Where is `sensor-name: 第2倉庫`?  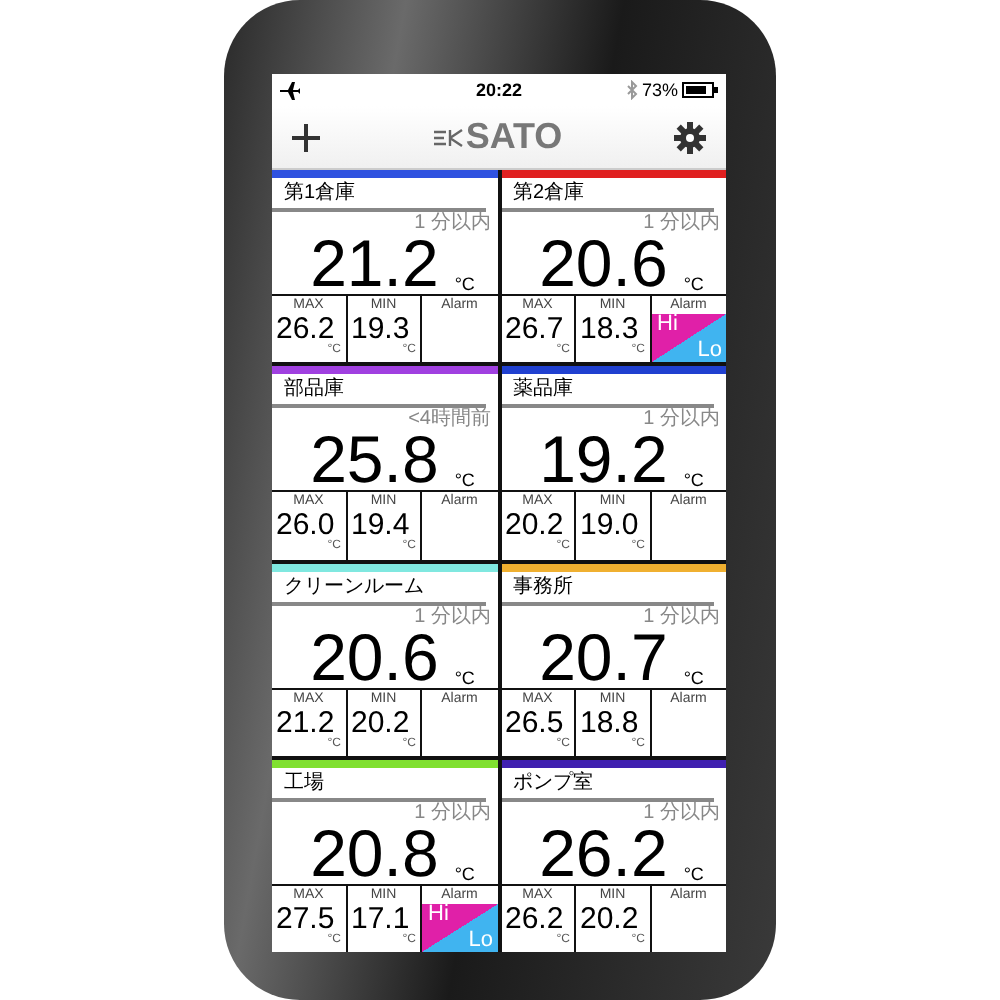
sensor-name: 第2倉庫 is located at coordinates (607, 195).